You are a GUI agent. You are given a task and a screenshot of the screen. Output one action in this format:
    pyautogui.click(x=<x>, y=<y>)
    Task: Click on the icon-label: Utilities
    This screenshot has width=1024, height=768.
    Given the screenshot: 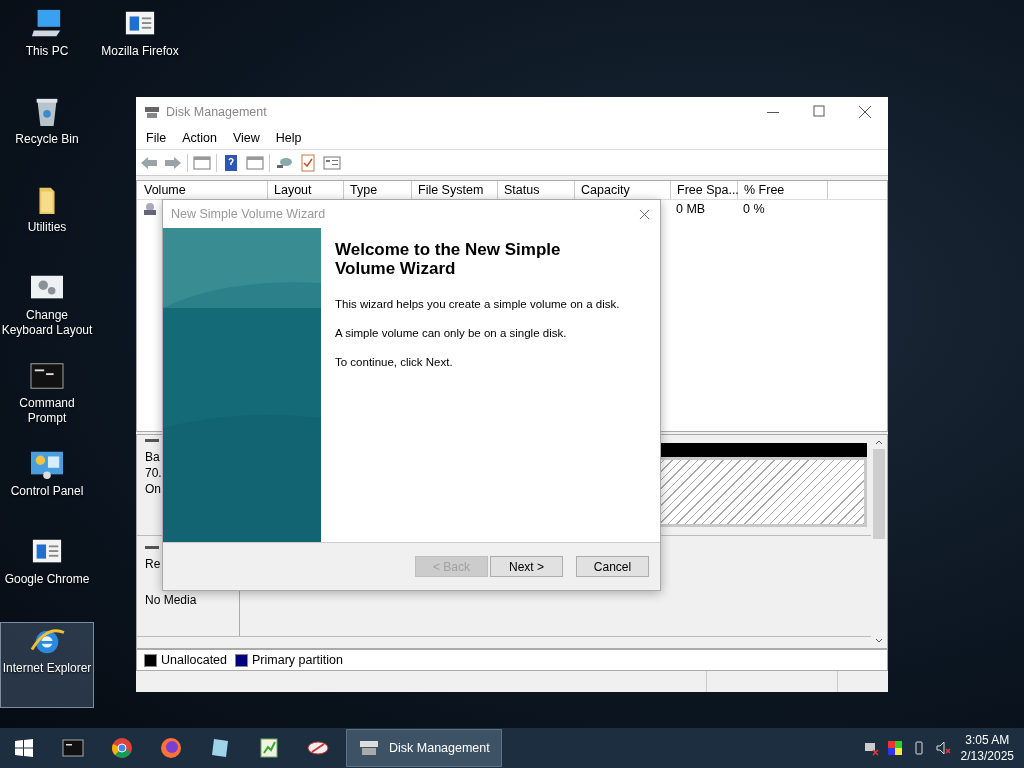 What is the action you would take?
    pyautogui.click(x=47, y=227)
    